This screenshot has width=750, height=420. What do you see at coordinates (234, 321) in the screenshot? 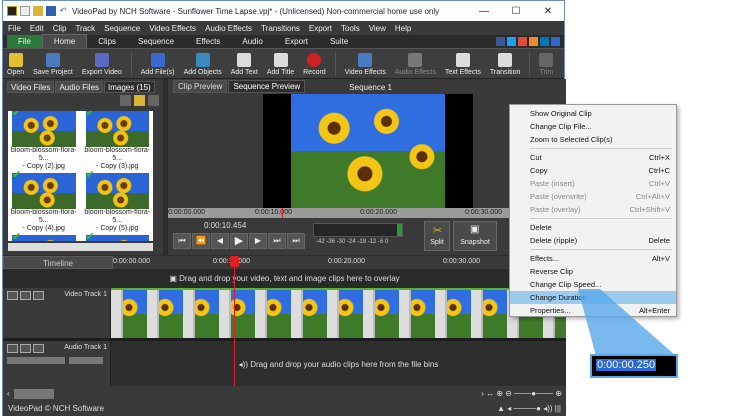
I see `timeline-playhead` at bounding box center [234, 321].